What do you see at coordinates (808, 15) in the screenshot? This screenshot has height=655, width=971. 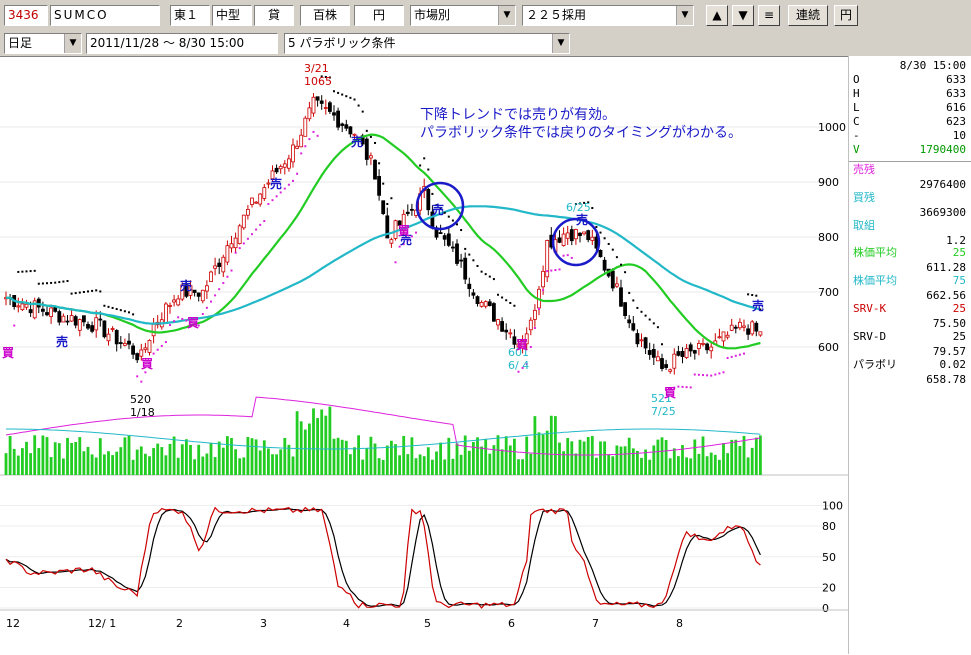 I see `link-button: 連続` at bounding box center [808, 15].